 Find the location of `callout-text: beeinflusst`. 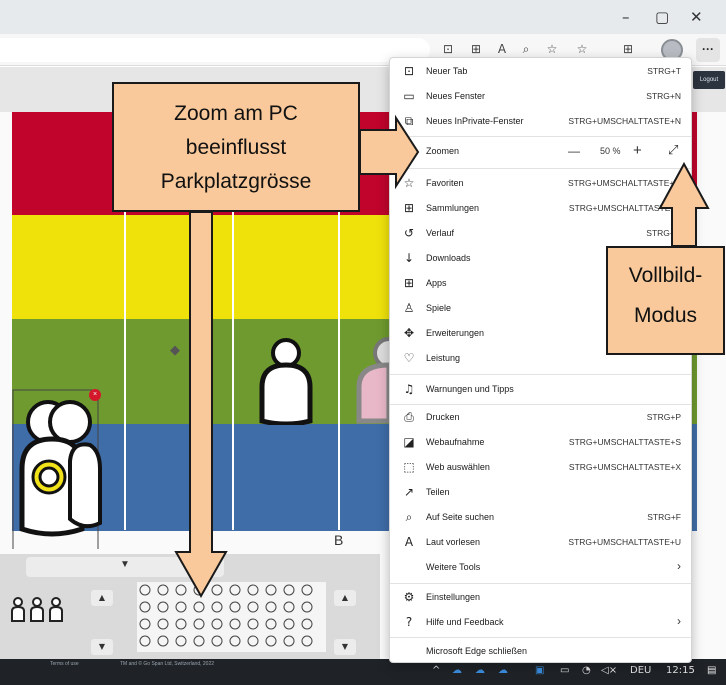

callout-text: beeinflusst is located at coordinates (236, 147).